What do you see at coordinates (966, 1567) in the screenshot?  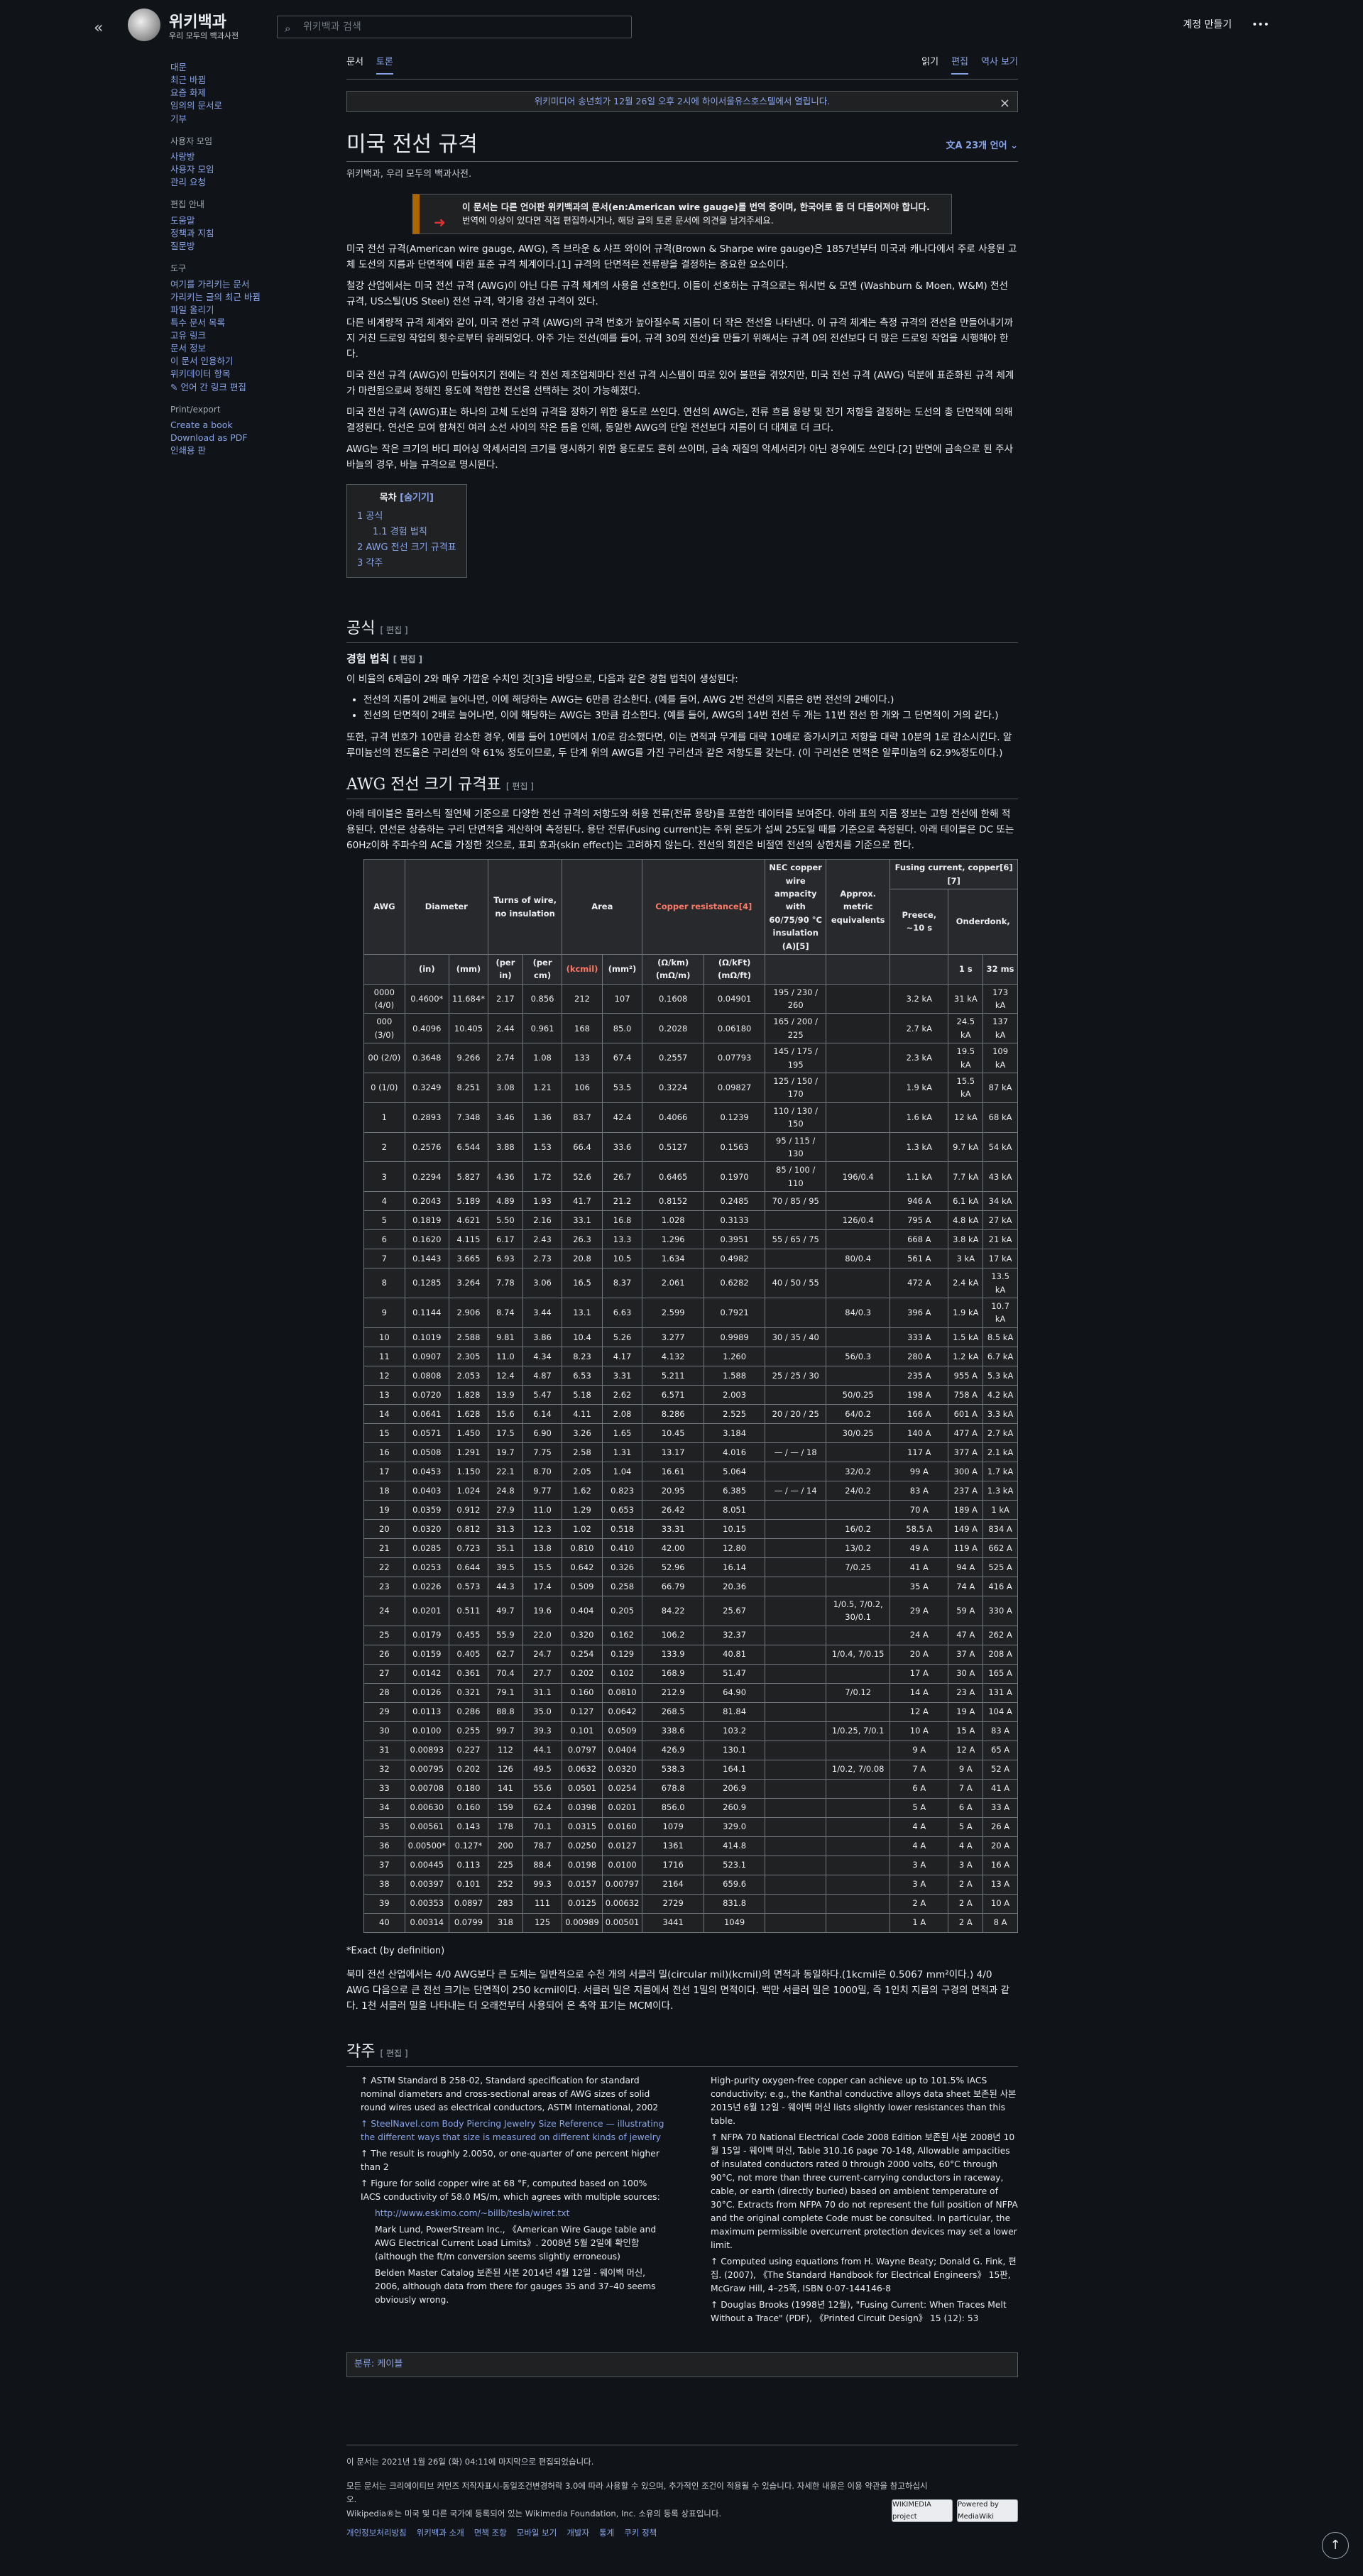 I see `table-cell: 94 A` at bounding box center [966, 1567].